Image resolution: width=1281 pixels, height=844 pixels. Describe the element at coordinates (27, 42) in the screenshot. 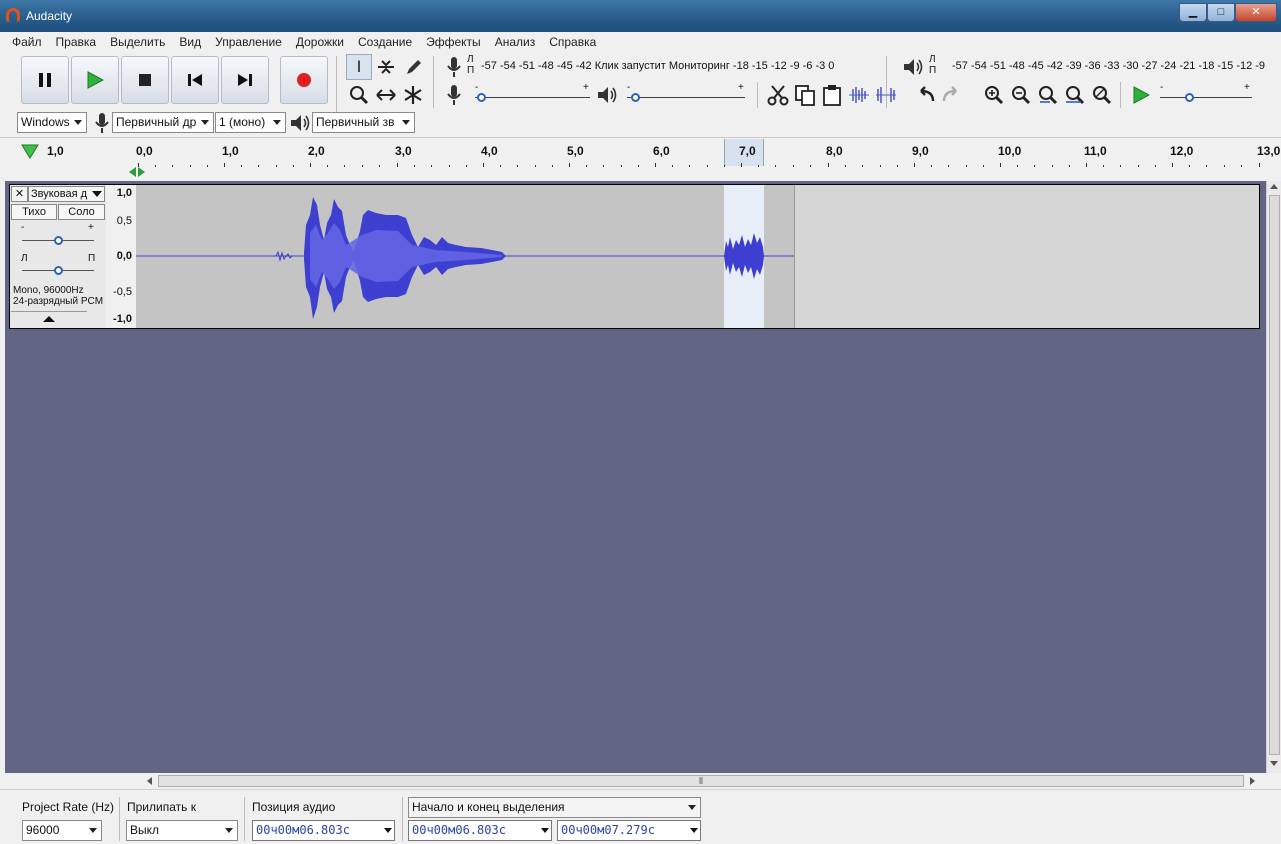

I see `menu-file: Файл` at that location.